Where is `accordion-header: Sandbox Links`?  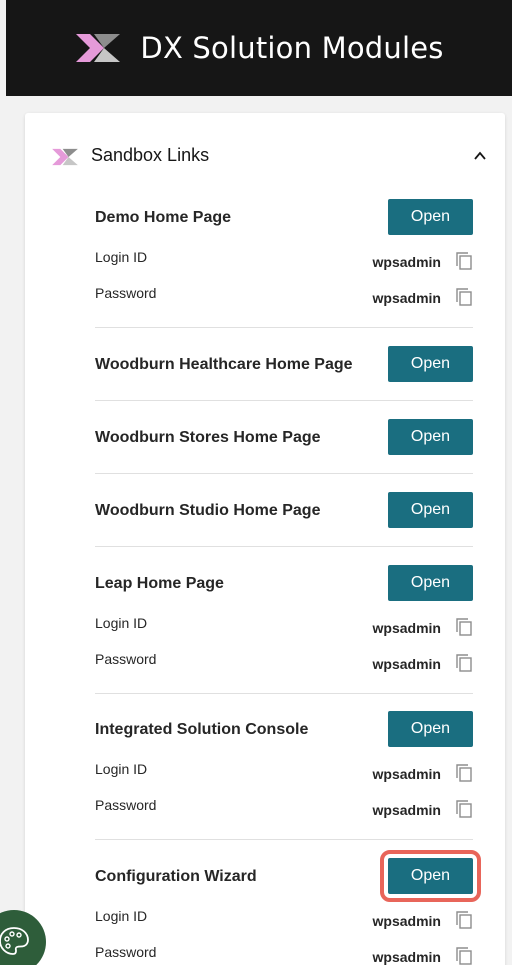
accordion-header: Sandbox Links is located at coordinates (265, 156).